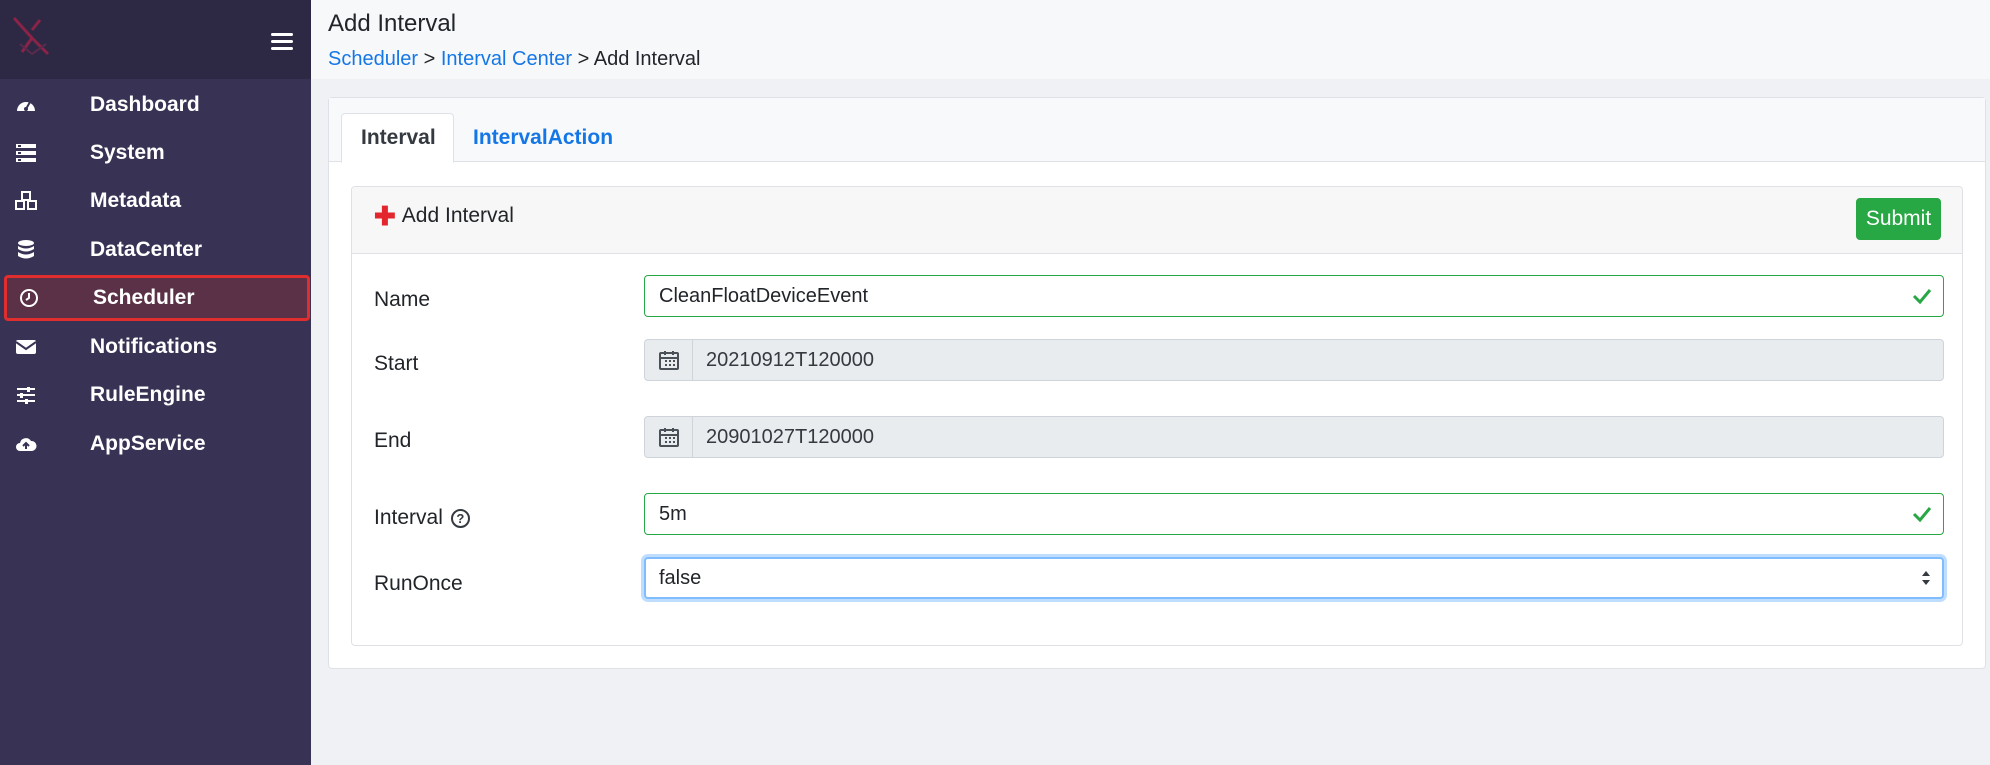  I want to click on start-date-field: 20210912T120000, so click(1294, 360).